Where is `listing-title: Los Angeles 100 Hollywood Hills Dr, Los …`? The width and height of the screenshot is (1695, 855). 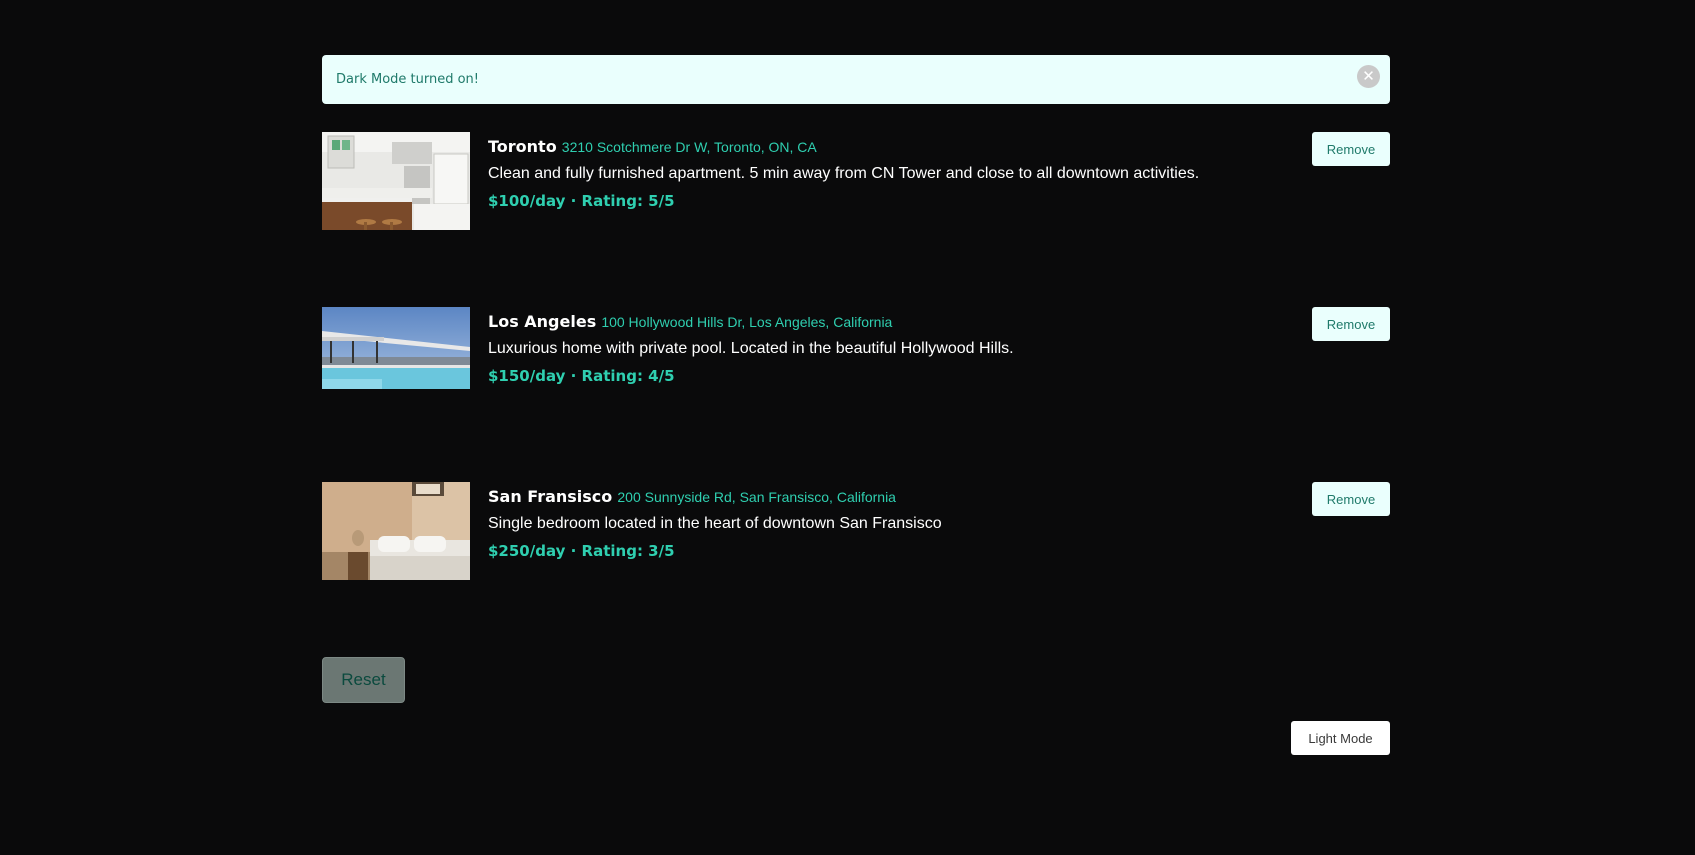
listing-title: Los Angeles 100 Hollywood Hills Dr, Los … is located at coordinates (868, 322).